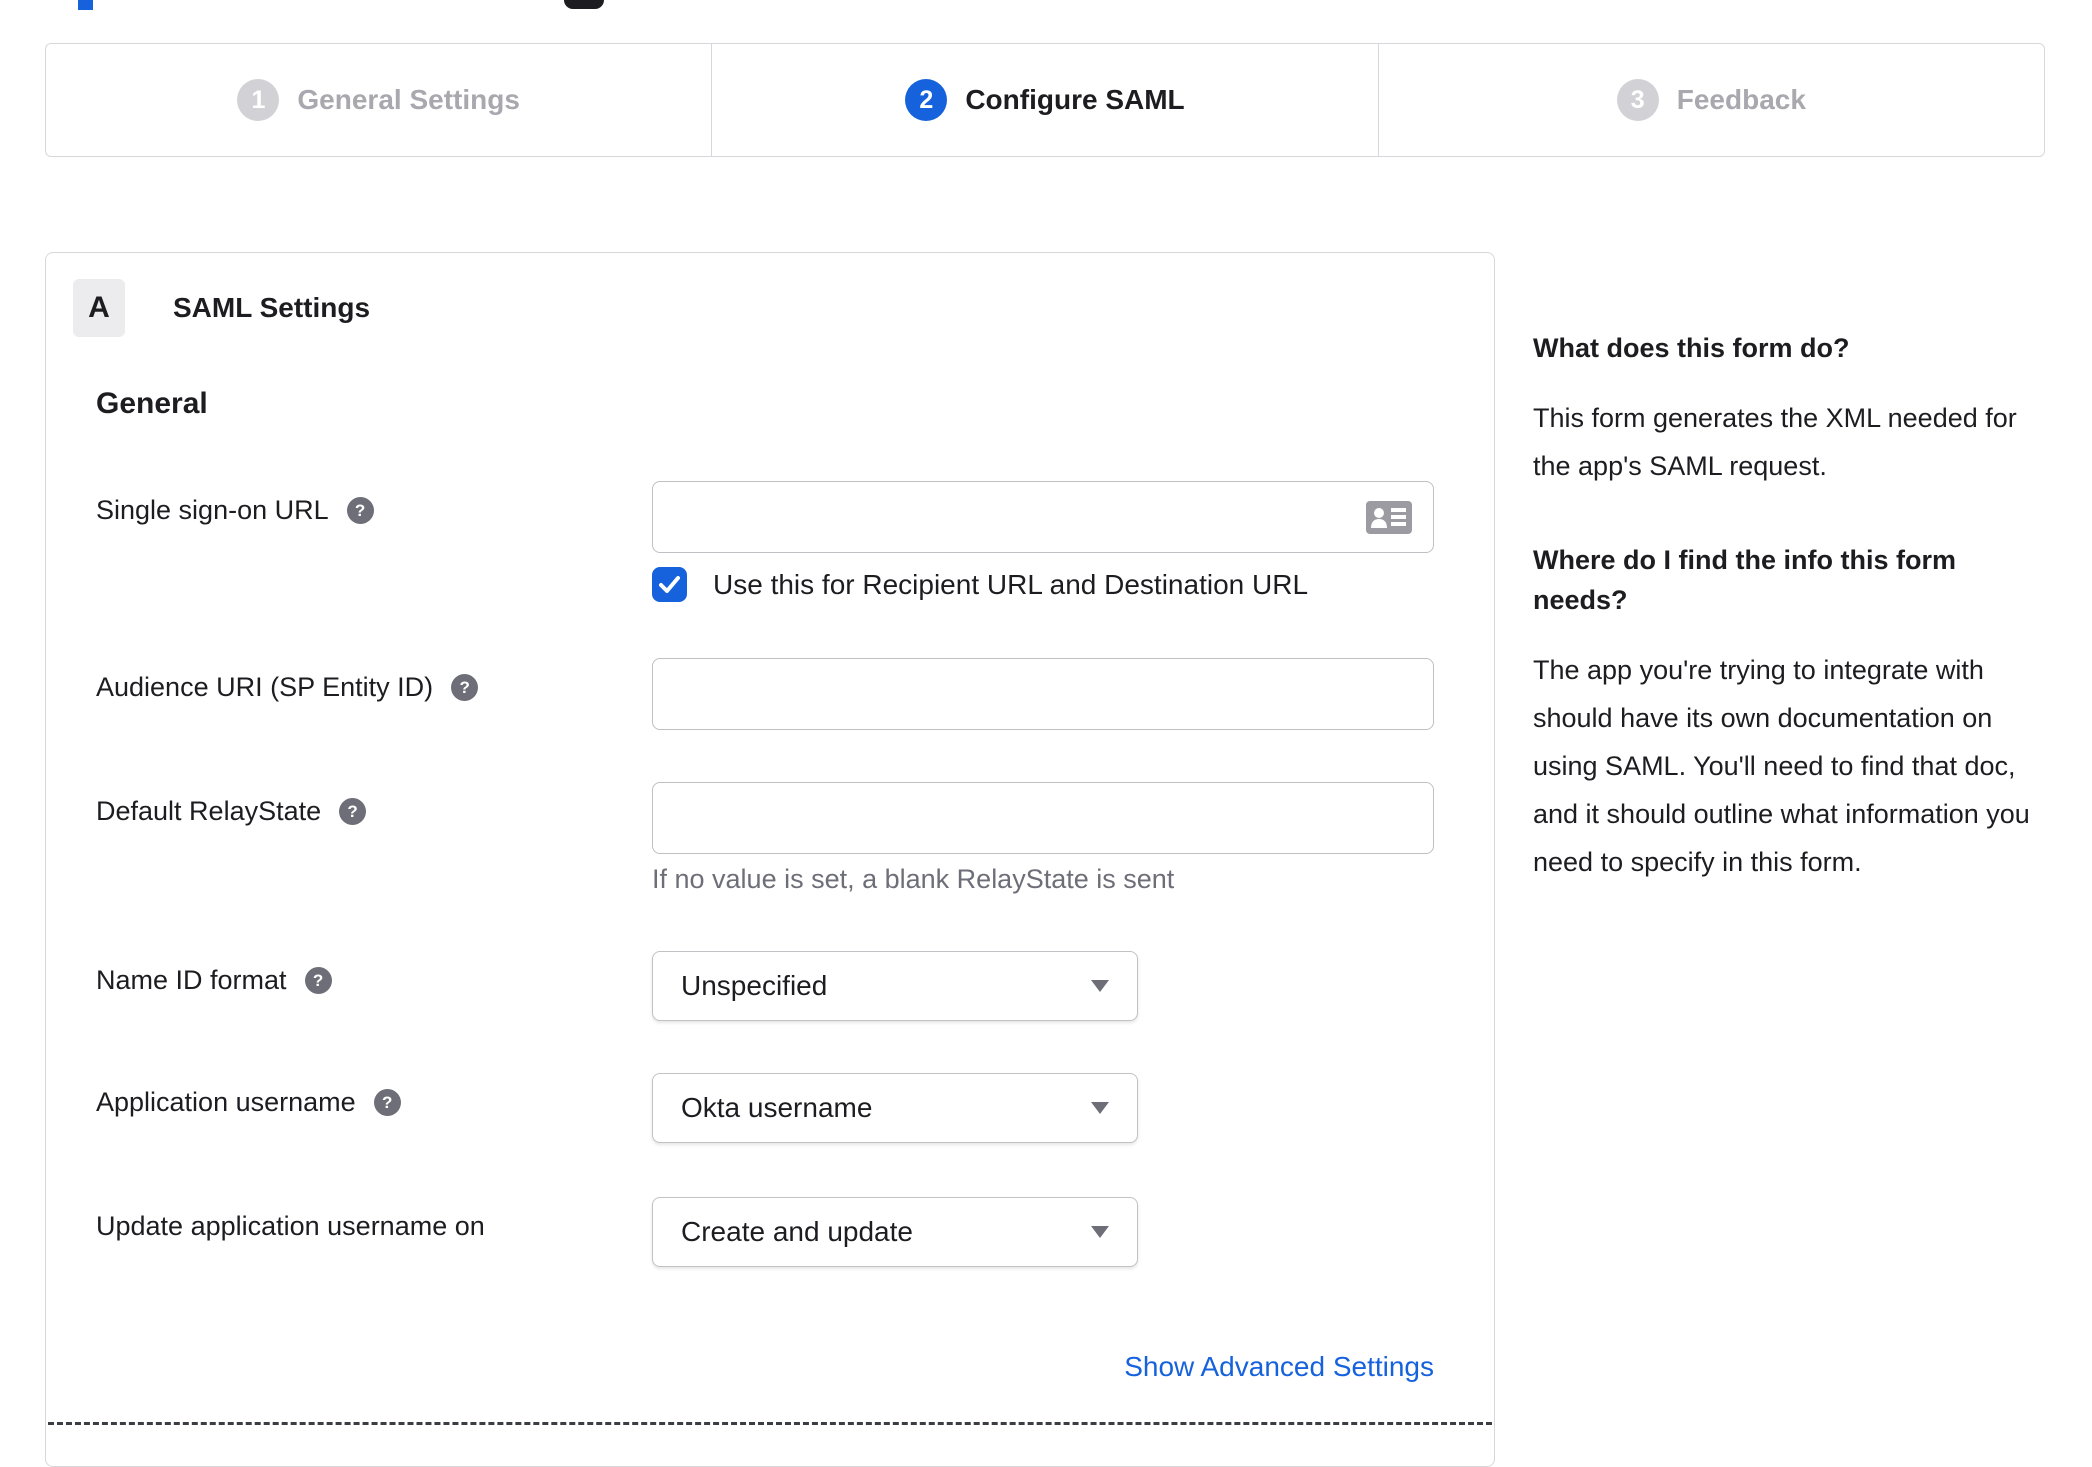 This screenshot has width=2092, height=1467. Describe the element at coordinates (85, 5) in the screenshot. I see `clipped-title-fragment-blue` at that location.